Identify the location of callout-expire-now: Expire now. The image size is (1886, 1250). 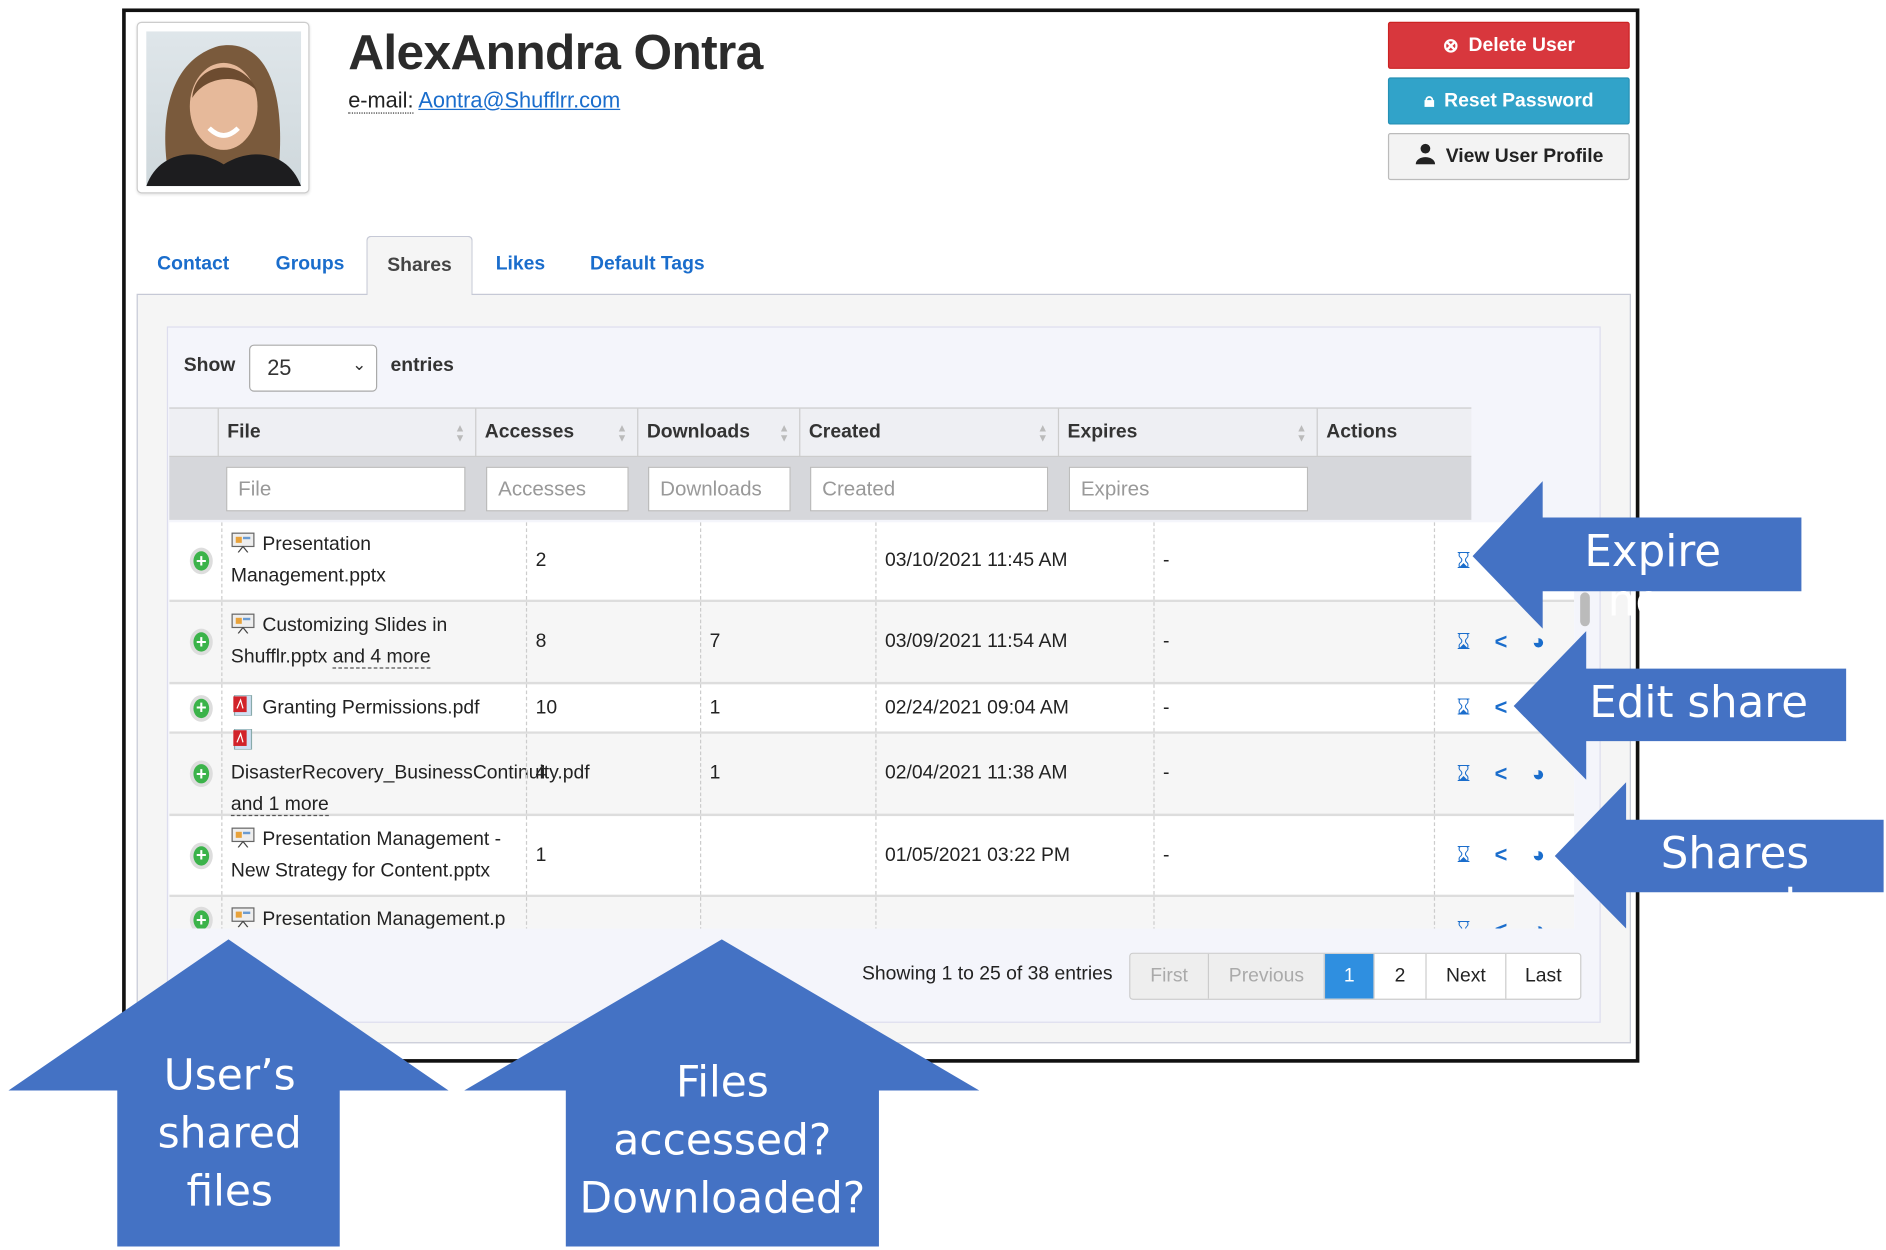
(1653, 577).